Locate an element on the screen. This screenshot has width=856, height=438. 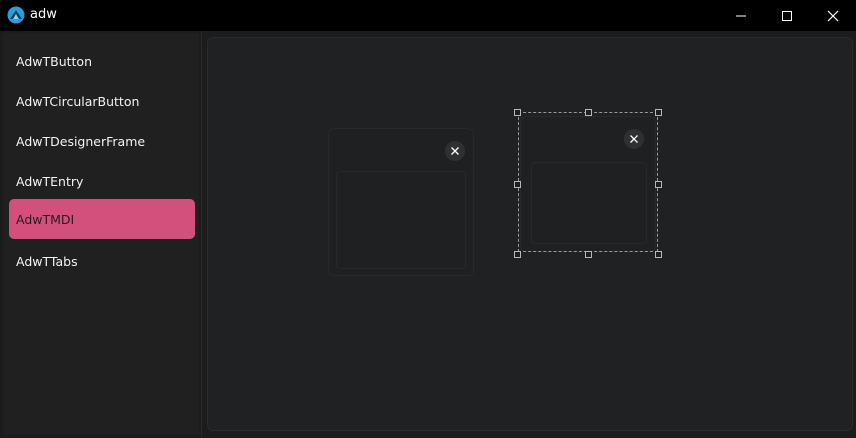
sidebar-item-adwtdesignerframe: AdwTDesignerFrame is located at coordinates (102, 141).